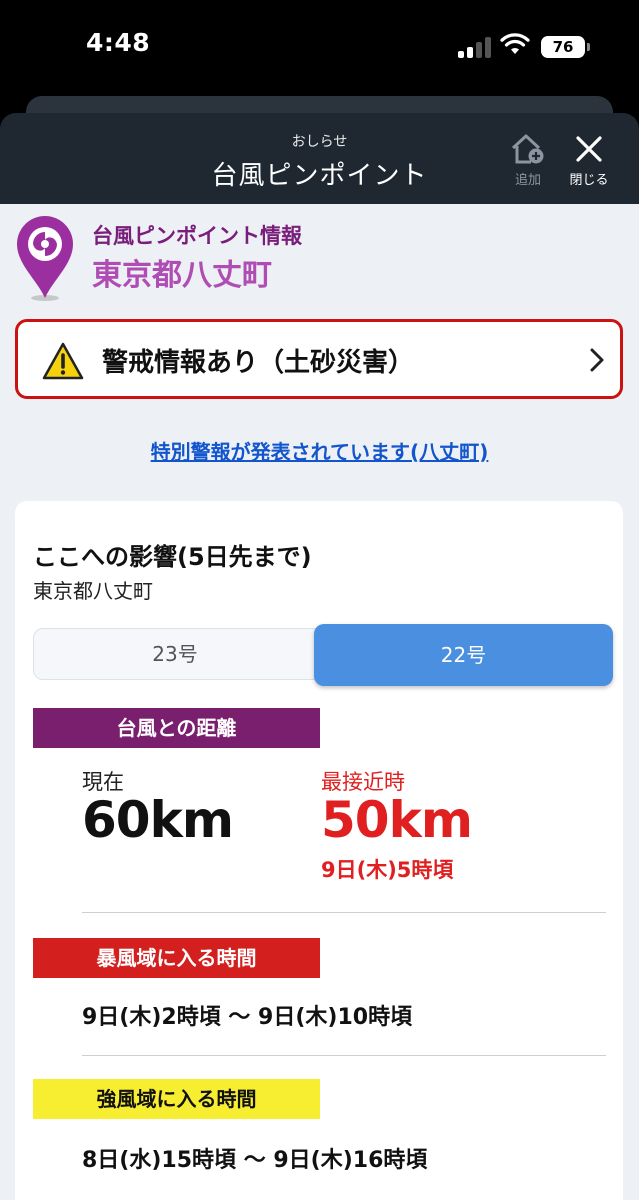  I want to click on distance-section-label: 台風との距離, so click(176, 728).